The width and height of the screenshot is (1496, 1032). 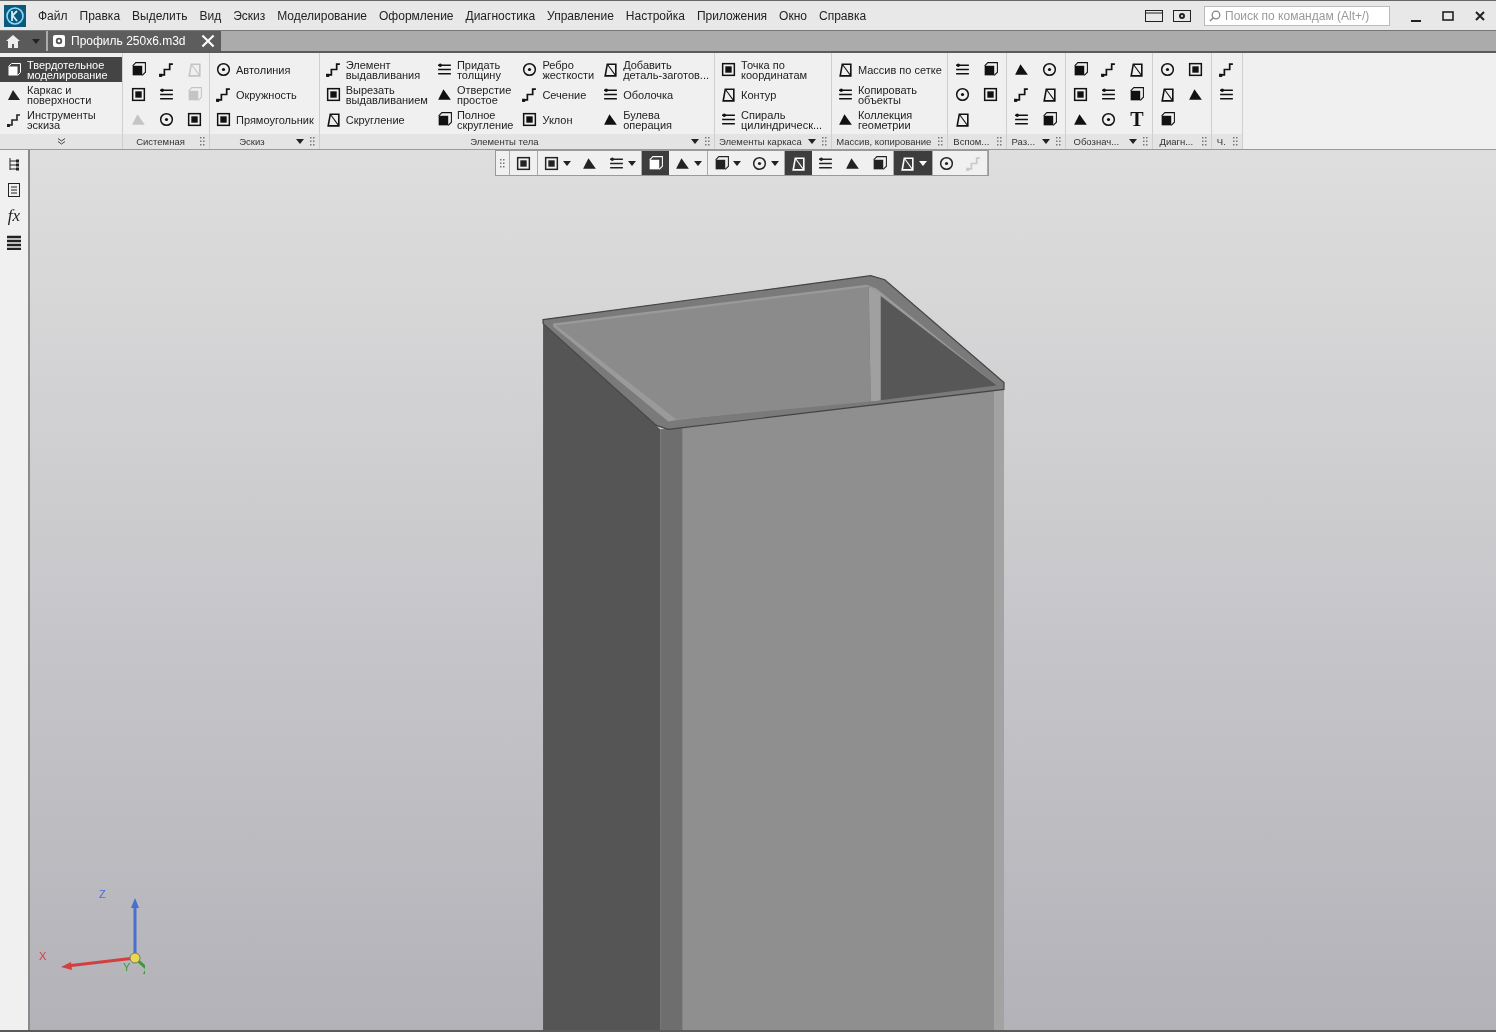 What do you see at coordinates (322, 15) in the screenshot?
I see `menu-item: Моделирование` at bounding box center [322, 15].